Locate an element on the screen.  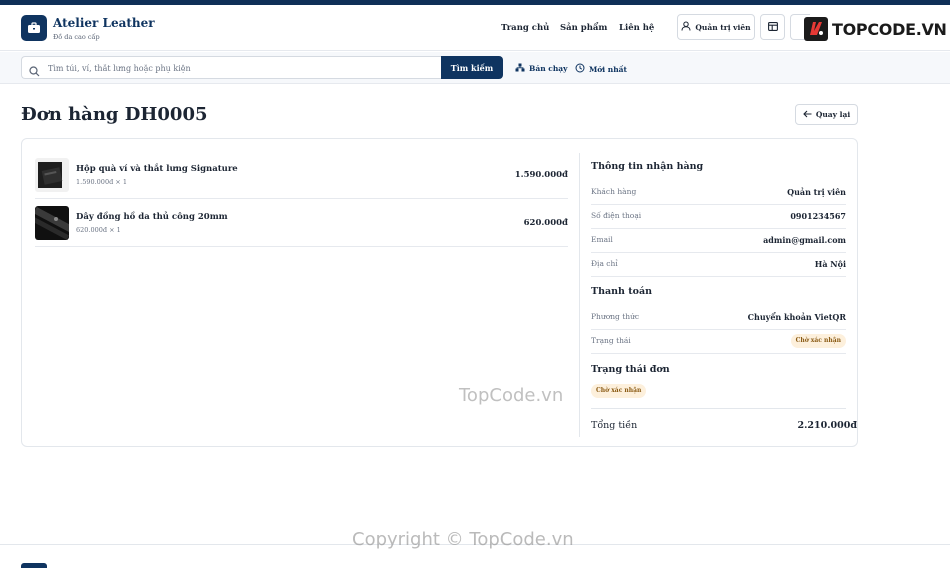
info-label: Phương thức is located at coordinates (615, 316).